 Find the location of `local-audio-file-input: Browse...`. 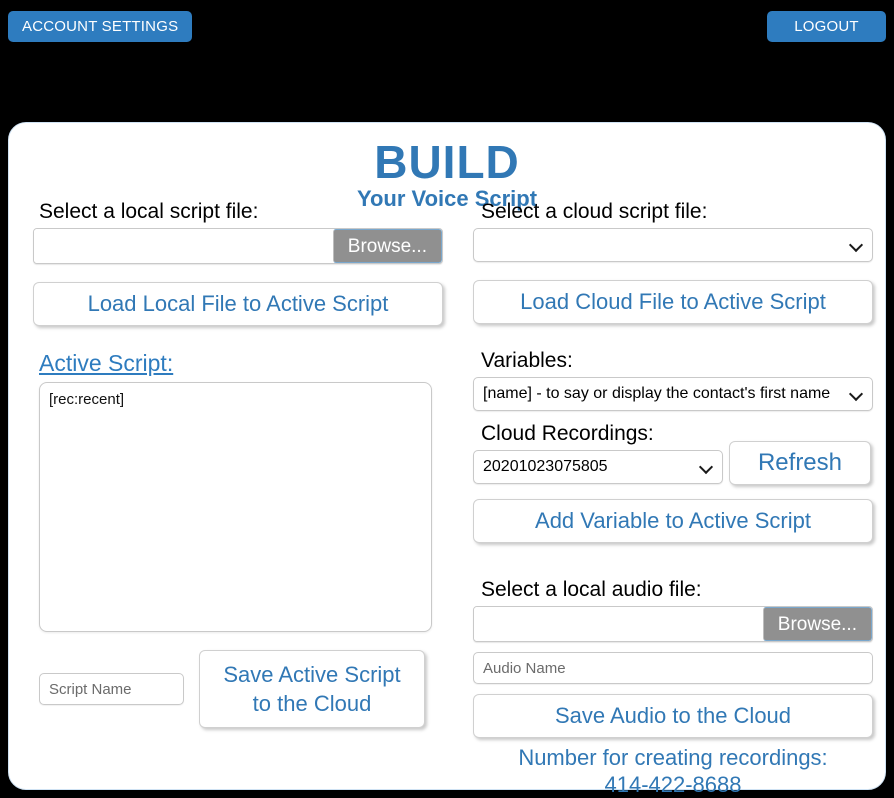

local-audio-file-input: Browse... is located at coordinates (673, 624).